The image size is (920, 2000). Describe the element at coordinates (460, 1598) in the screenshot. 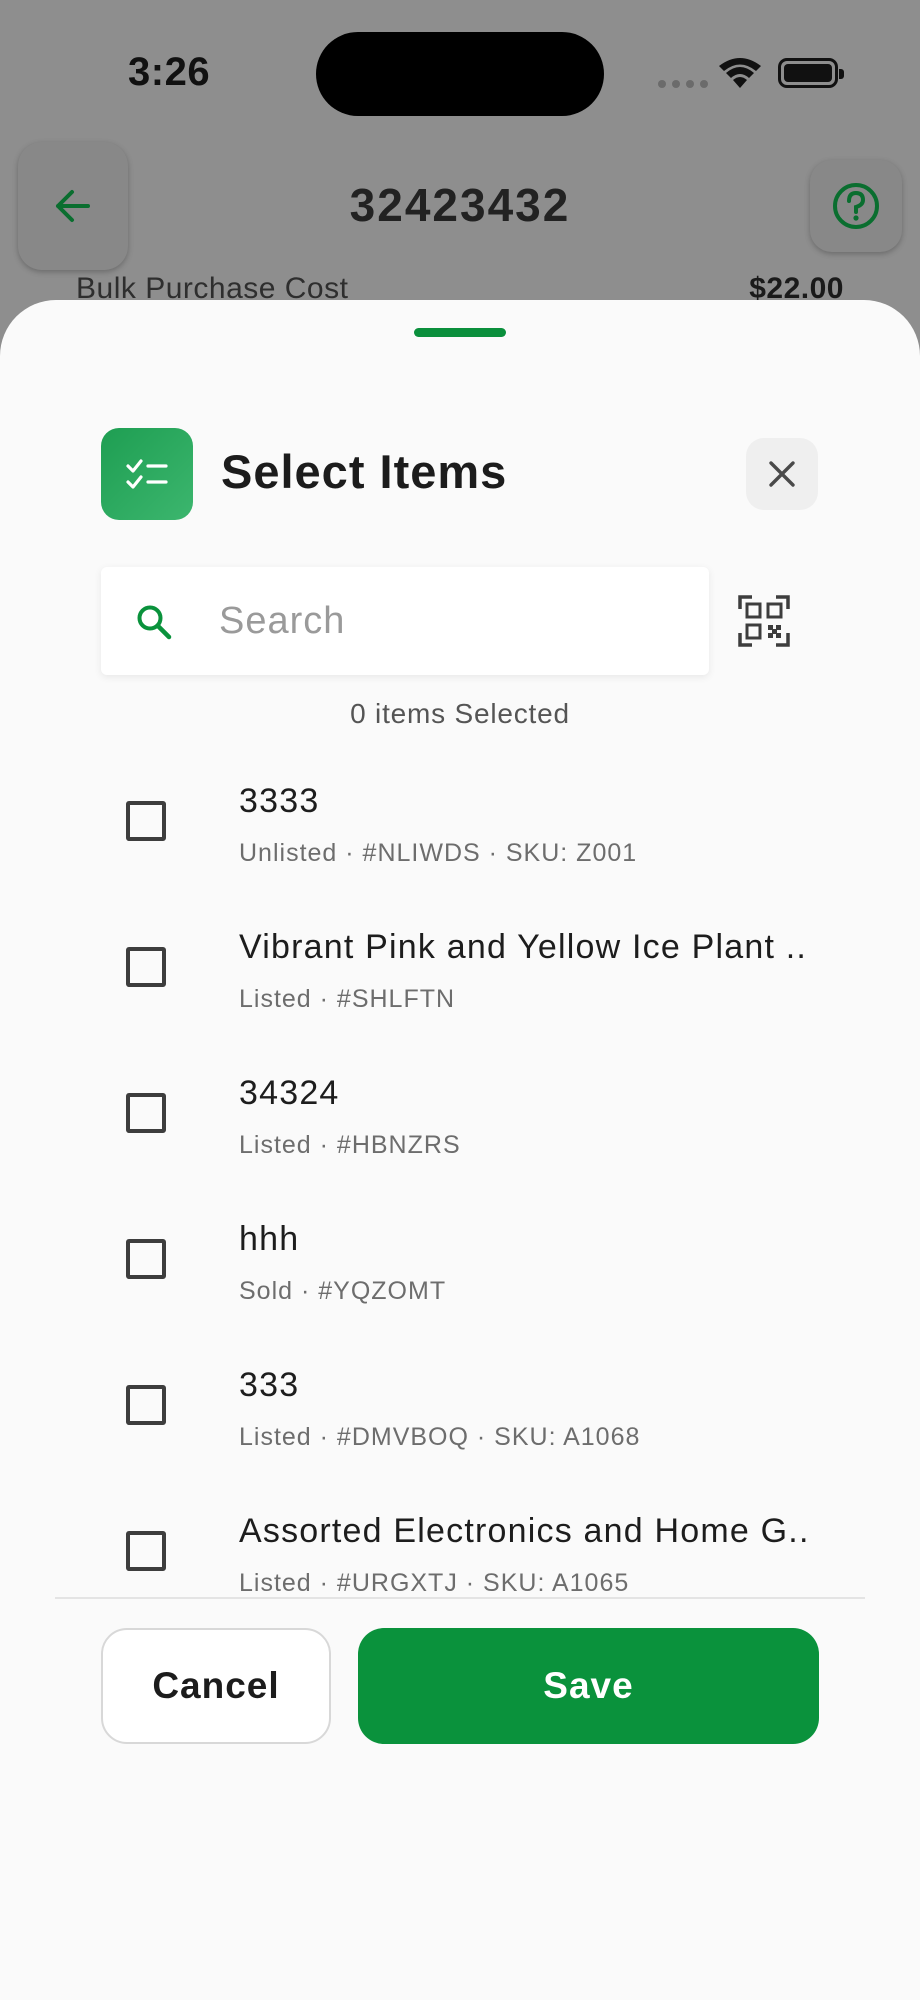

I see `footer-divider` at that location.